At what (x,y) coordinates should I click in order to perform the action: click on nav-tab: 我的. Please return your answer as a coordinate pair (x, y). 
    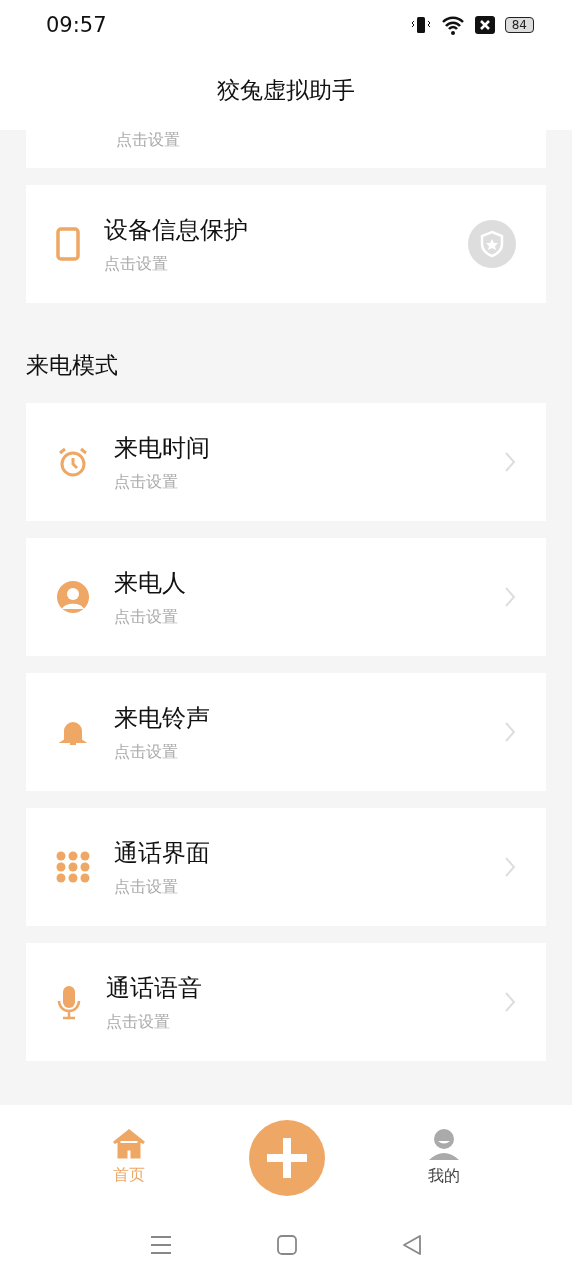
    Looking at the image, I should click on (444, 1157).